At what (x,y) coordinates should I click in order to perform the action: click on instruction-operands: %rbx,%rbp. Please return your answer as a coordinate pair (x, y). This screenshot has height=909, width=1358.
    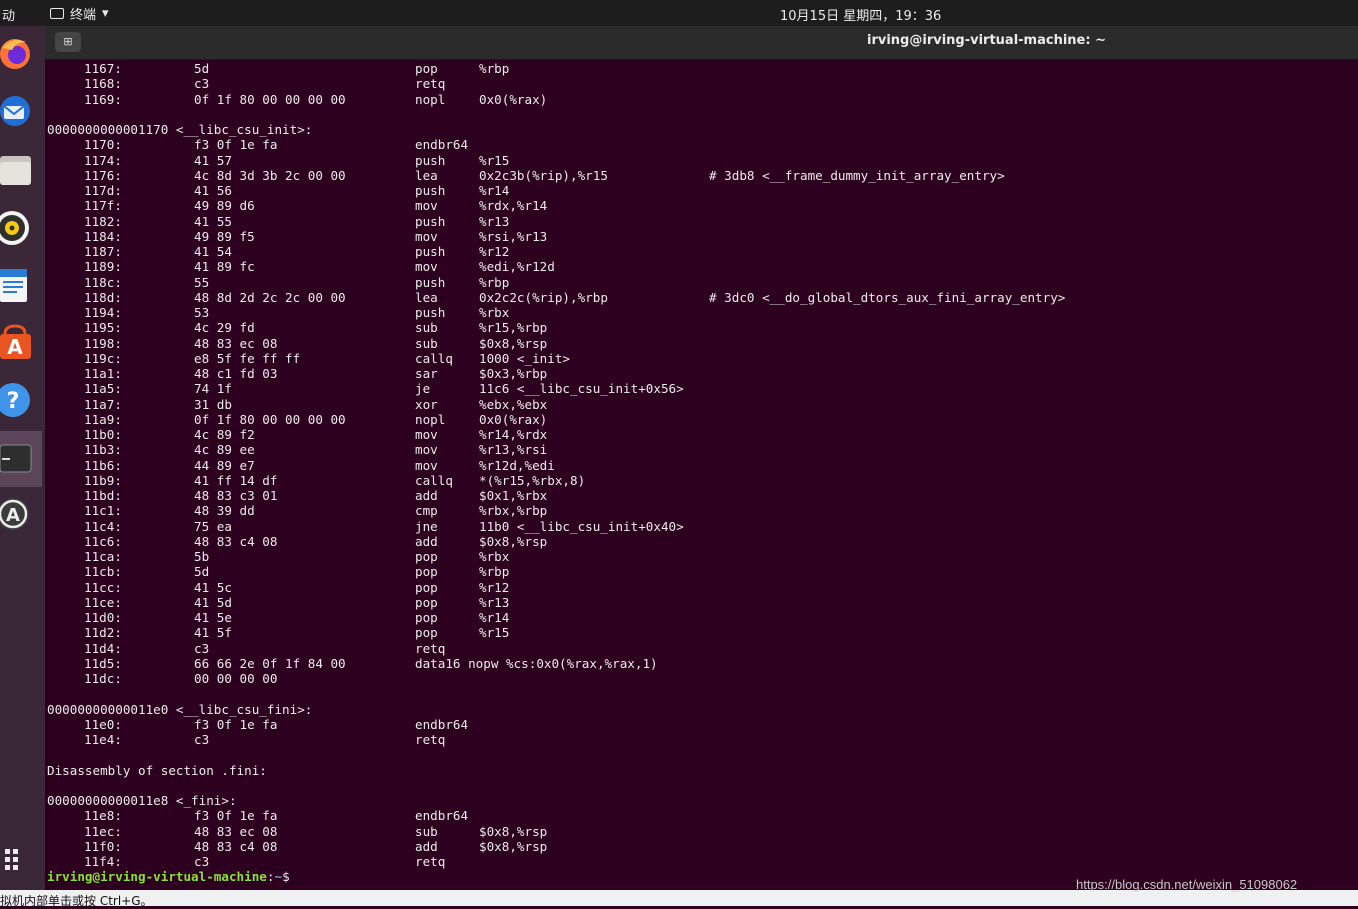
    Looking at the image, I should click on (513, 511).